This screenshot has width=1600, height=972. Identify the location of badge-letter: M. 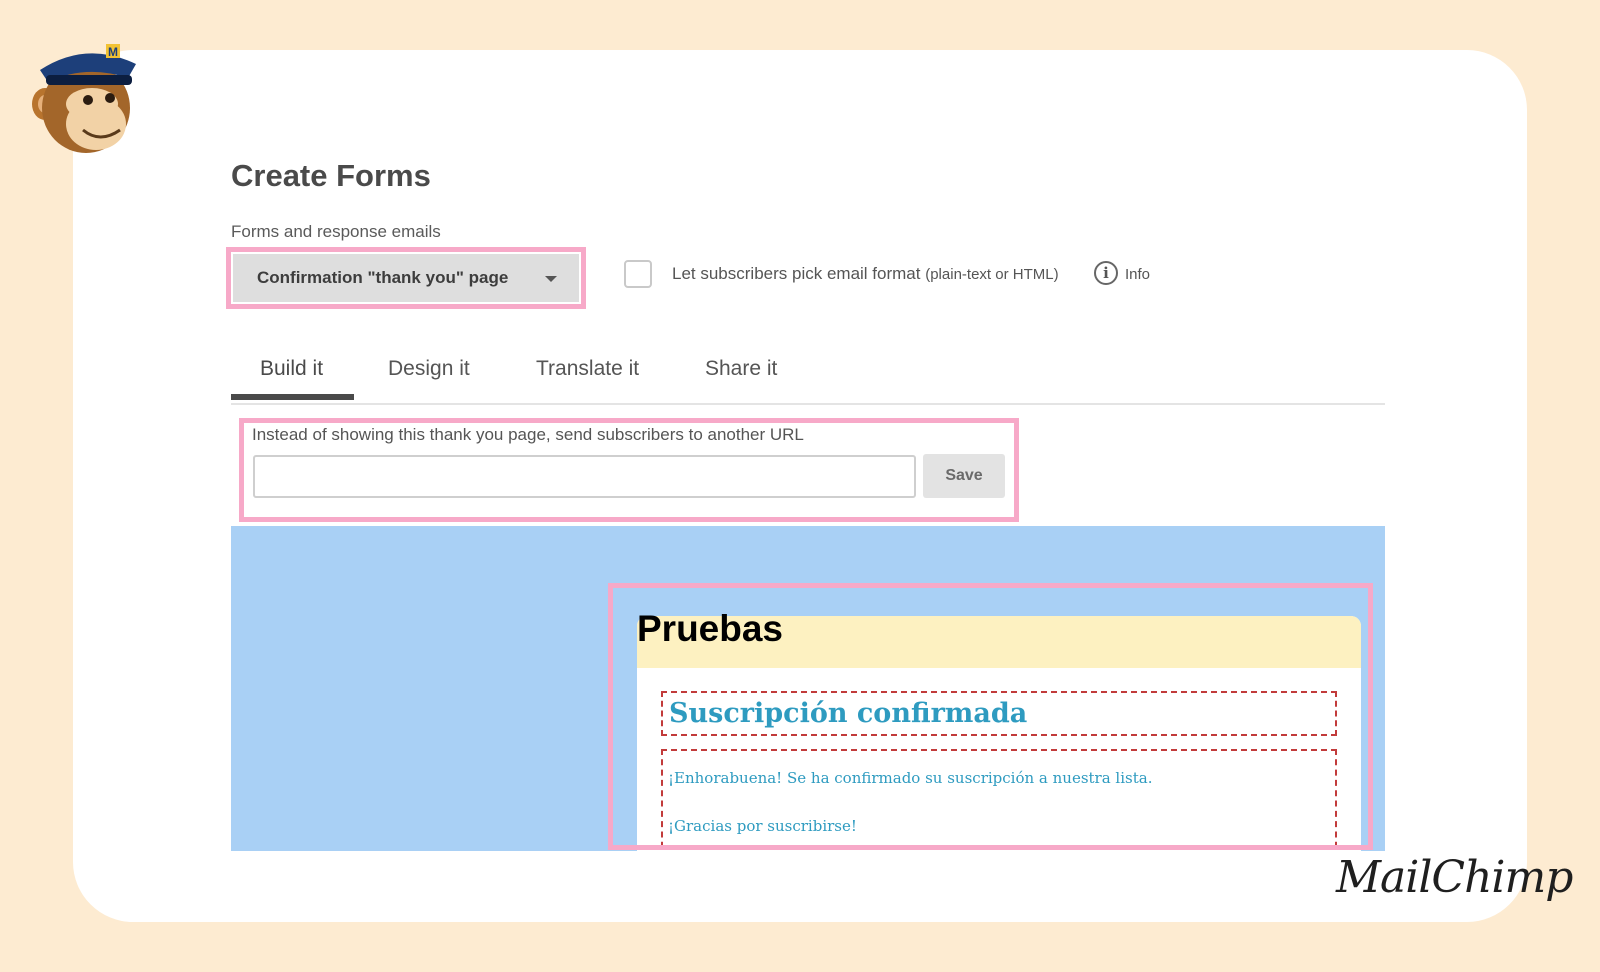
(113, 52).